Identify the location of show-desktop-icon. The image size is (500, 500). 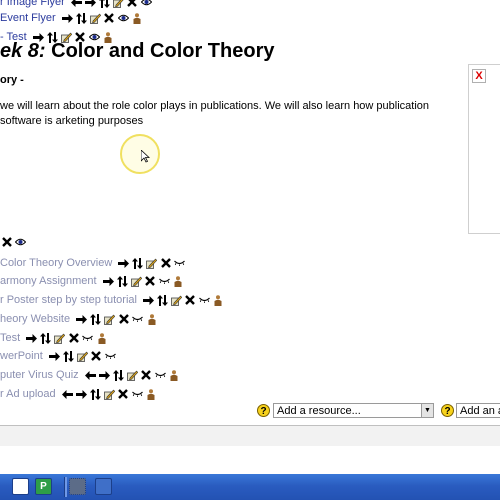
(77, 486).